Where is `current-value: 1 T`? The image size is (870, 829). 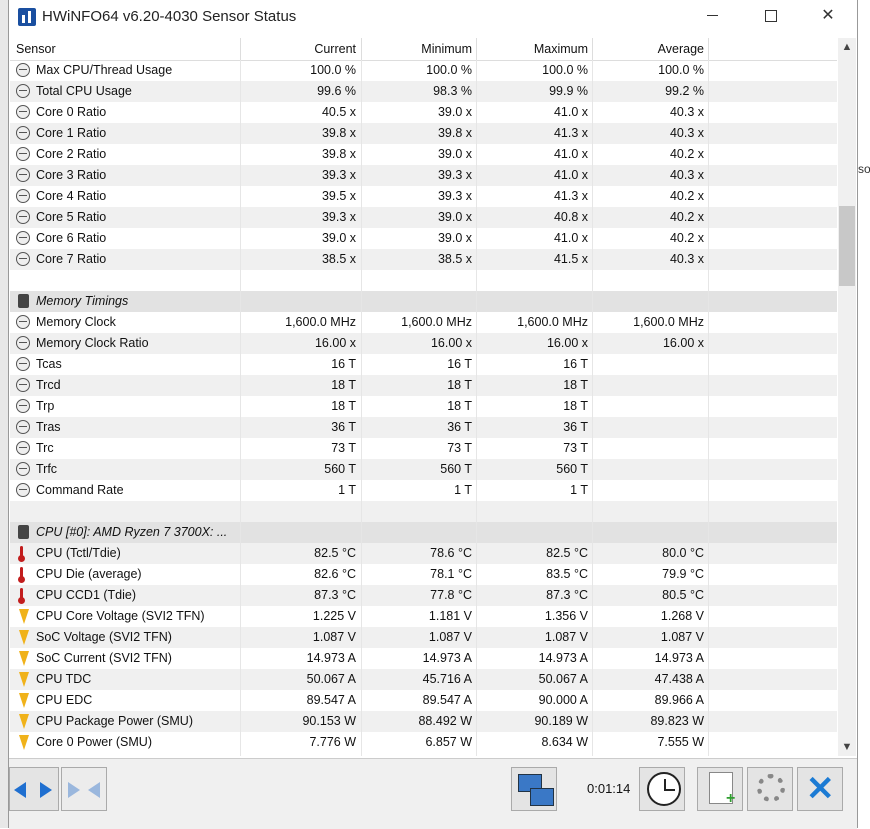 current-value: 1 T is located at coordinates (347, 490).